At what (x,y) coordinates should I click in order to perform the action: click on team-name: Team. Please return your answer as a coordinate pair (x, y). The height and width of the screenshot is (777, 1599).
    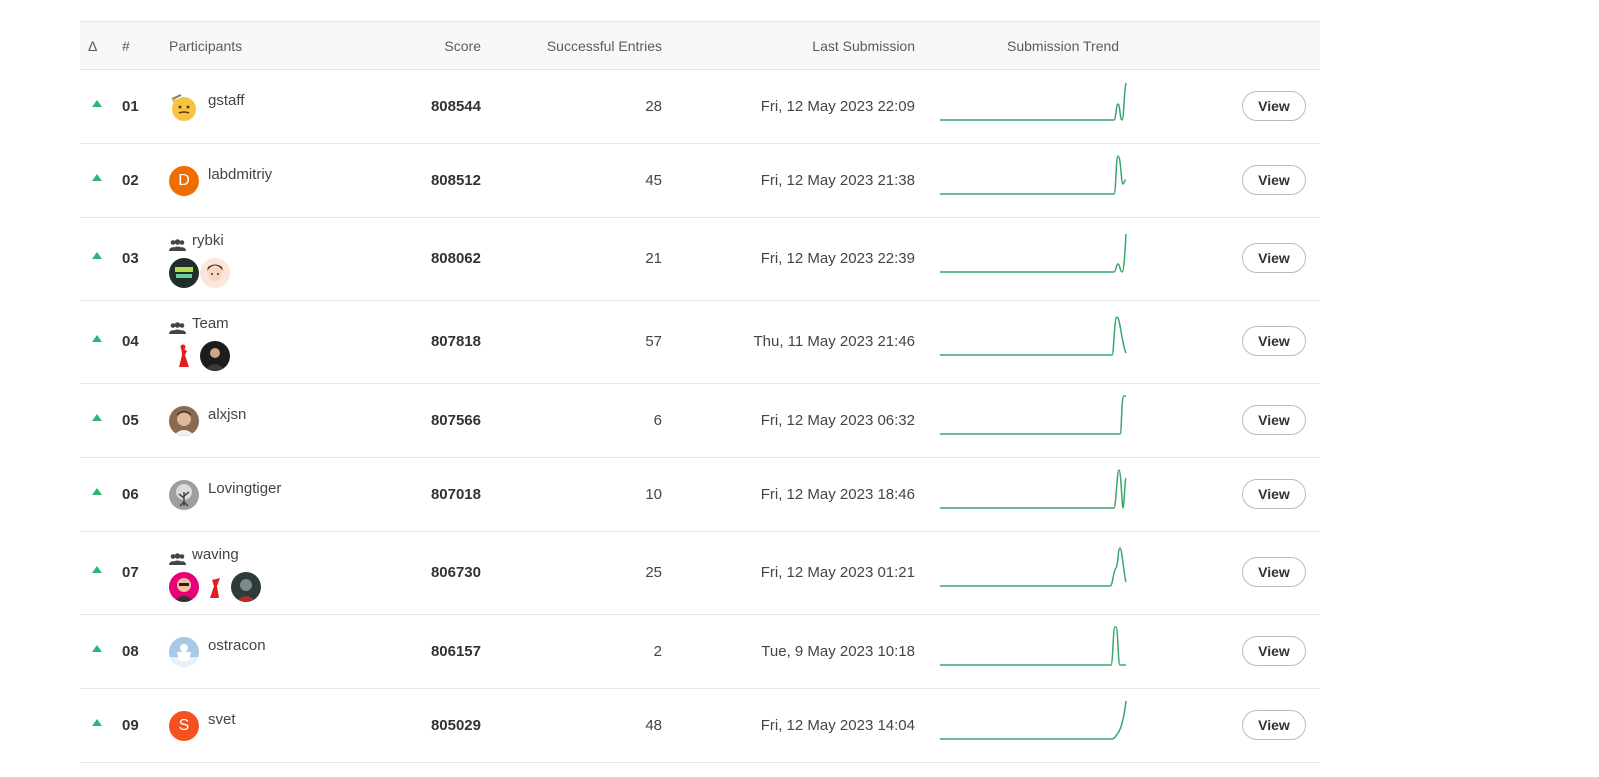
    Looking at the image, I should click on (210, 323).